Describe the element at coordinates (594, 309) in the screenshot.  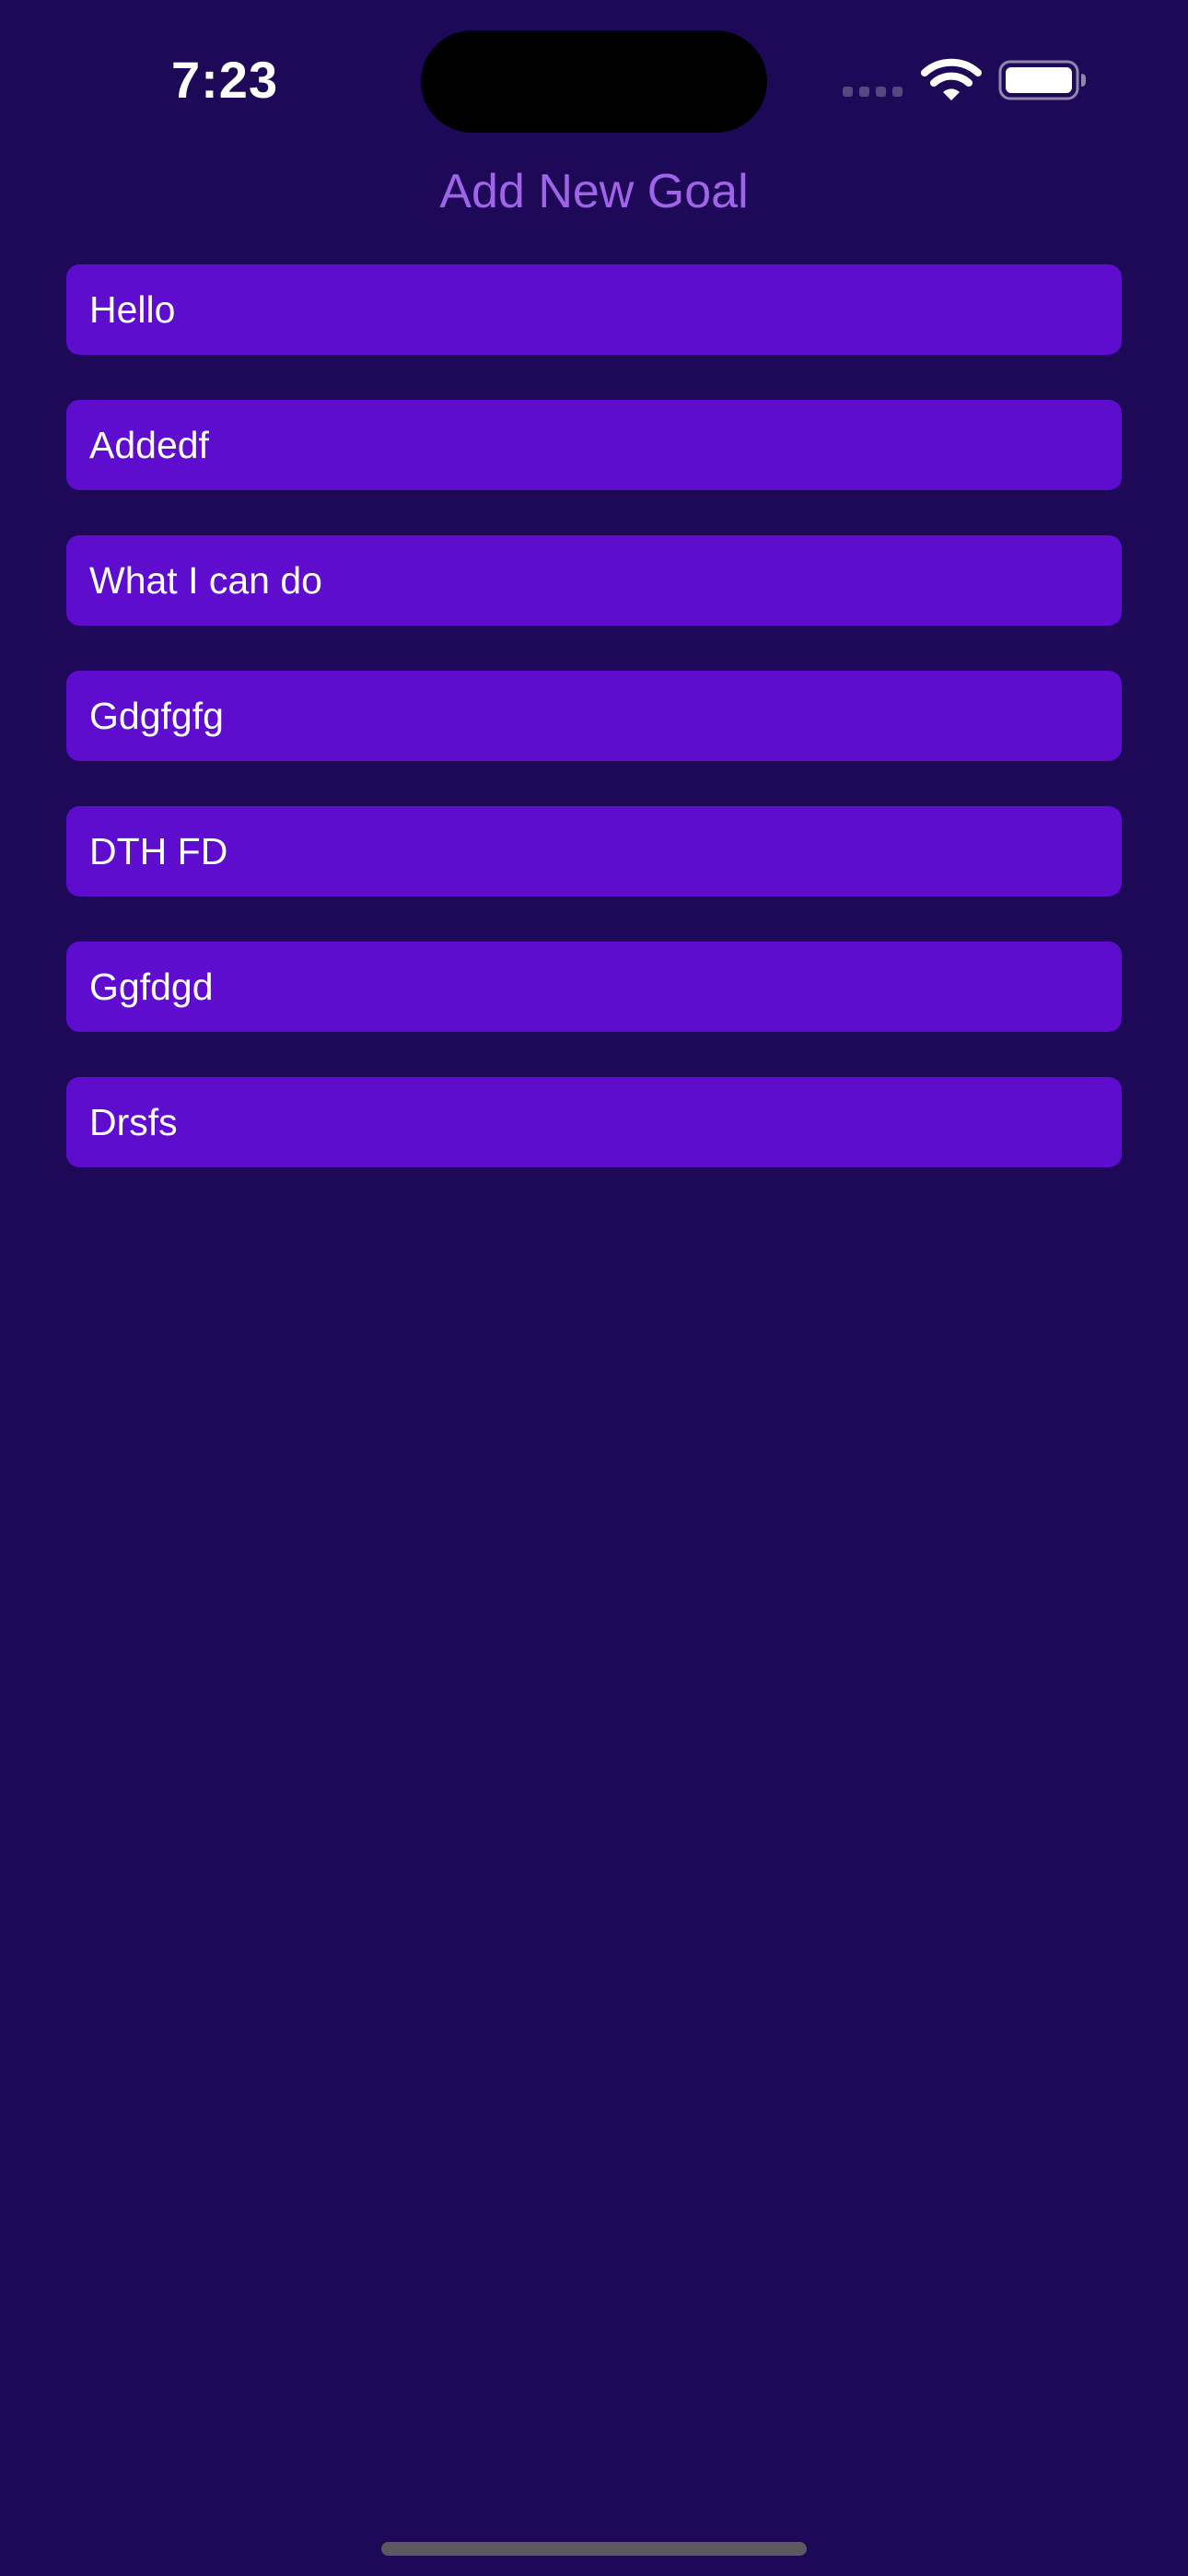
I see `goal-item: Hello` at that location.